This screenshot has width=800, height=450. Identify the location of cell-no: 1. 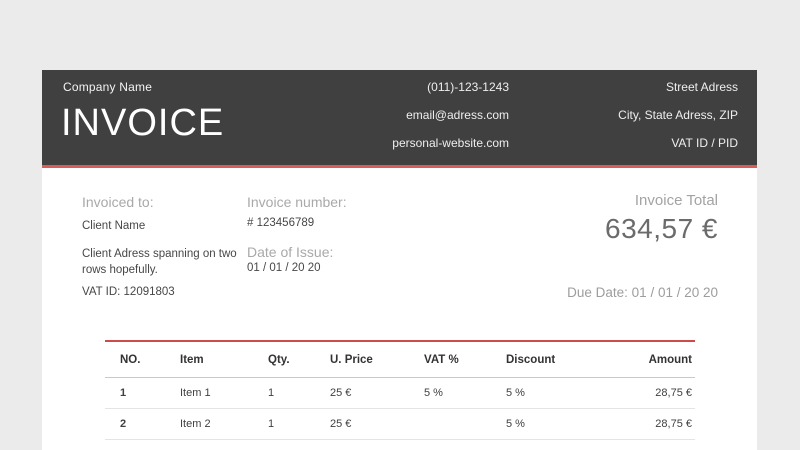
(123, 393).